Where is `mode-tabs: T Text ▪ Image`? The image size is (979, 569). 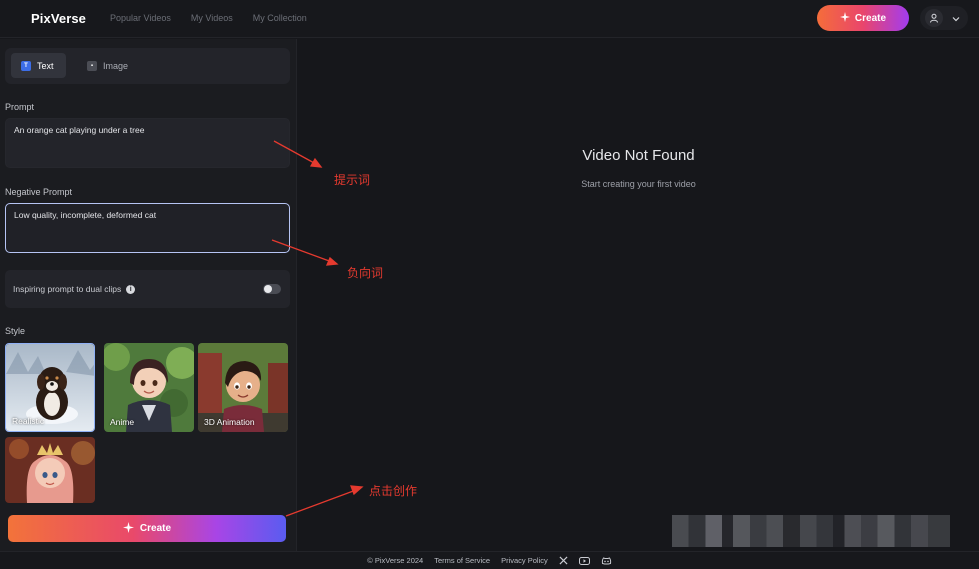 mode-tabs: T Text ▪ Image is located at coordinates (147, 66).